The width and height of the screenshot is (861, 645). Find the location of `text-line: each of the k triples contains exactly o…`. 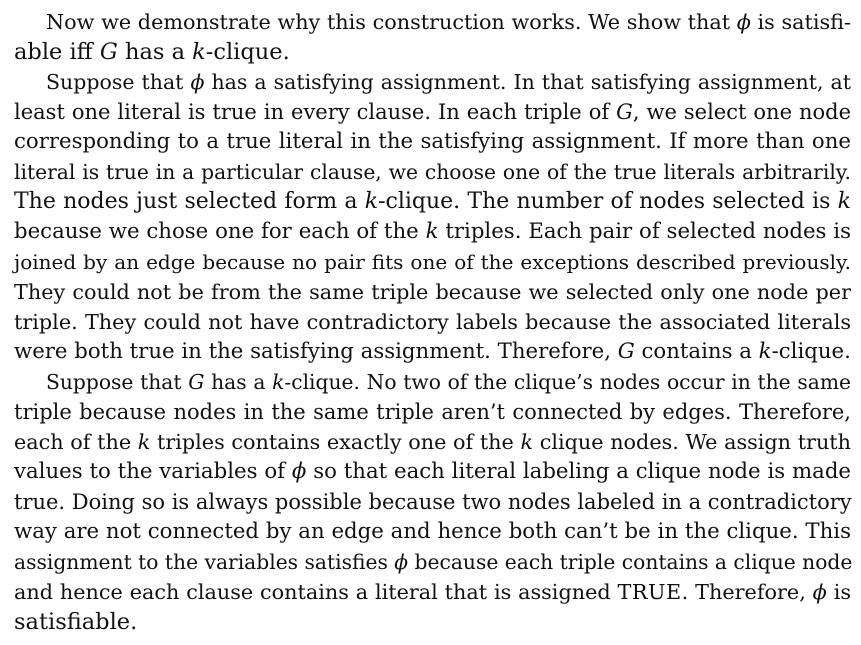

text-line: each of the k triples contains exactly o… is located at coordinates (433, 442).